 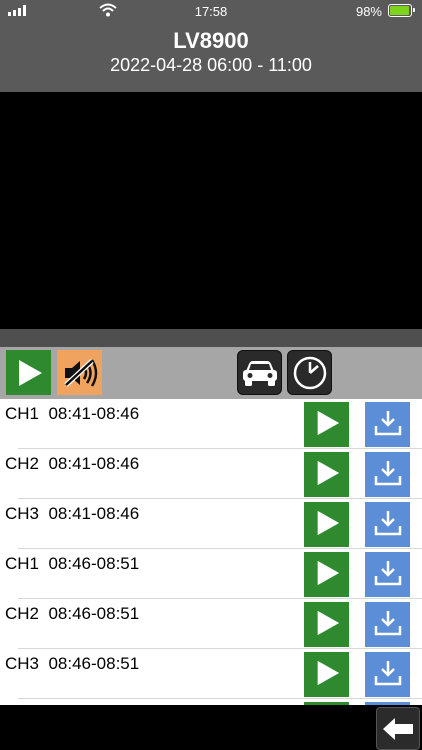 What do you see at coordinates (211, 574) in the screenshot?
I see `list-item: CH1 08:46-08:51` at bounding box center [211, 574].